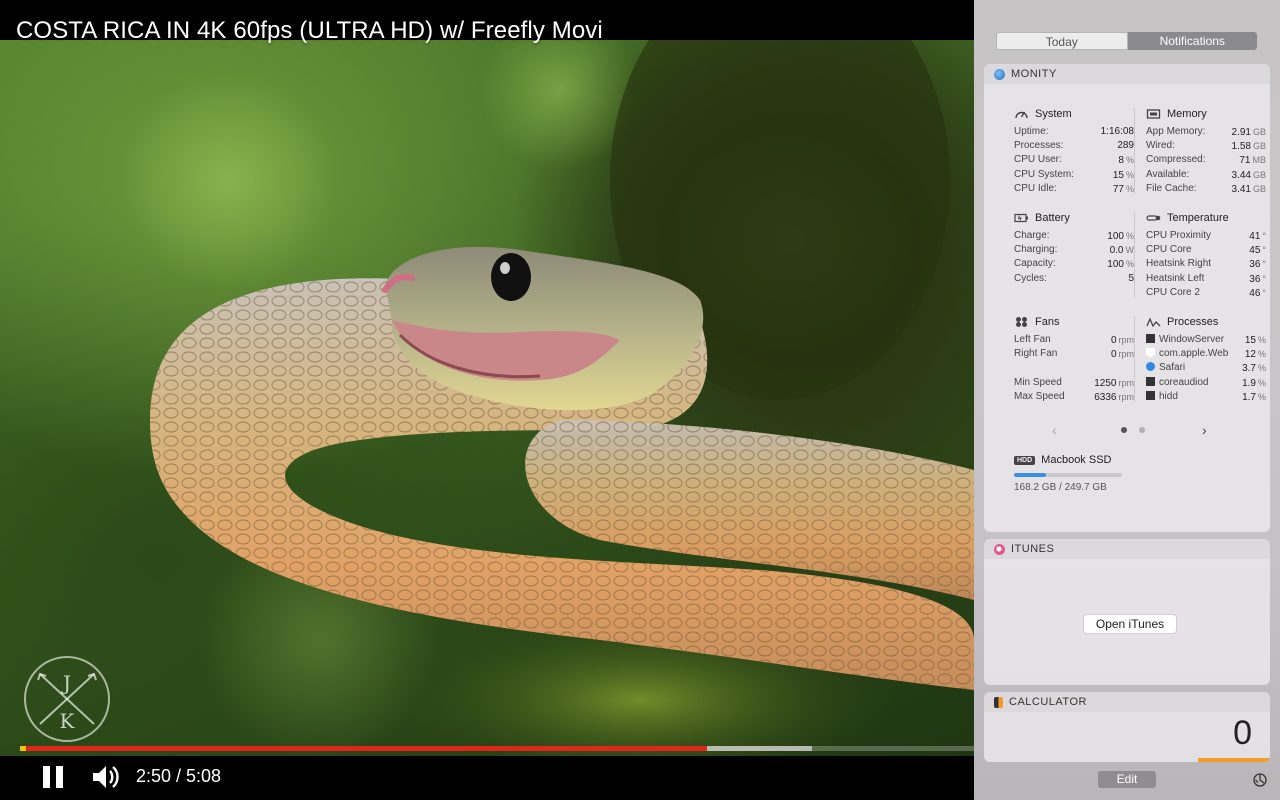 The image size is (1280, 800). What do you see at coordinates (1048, 702) in the screenshot?
I see `calculator-title: CALCULATOR` at bounding box center [1048, 702].